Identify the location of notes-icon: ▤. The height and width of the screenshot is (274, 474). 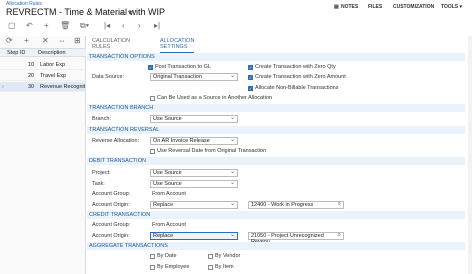
(336, 7).